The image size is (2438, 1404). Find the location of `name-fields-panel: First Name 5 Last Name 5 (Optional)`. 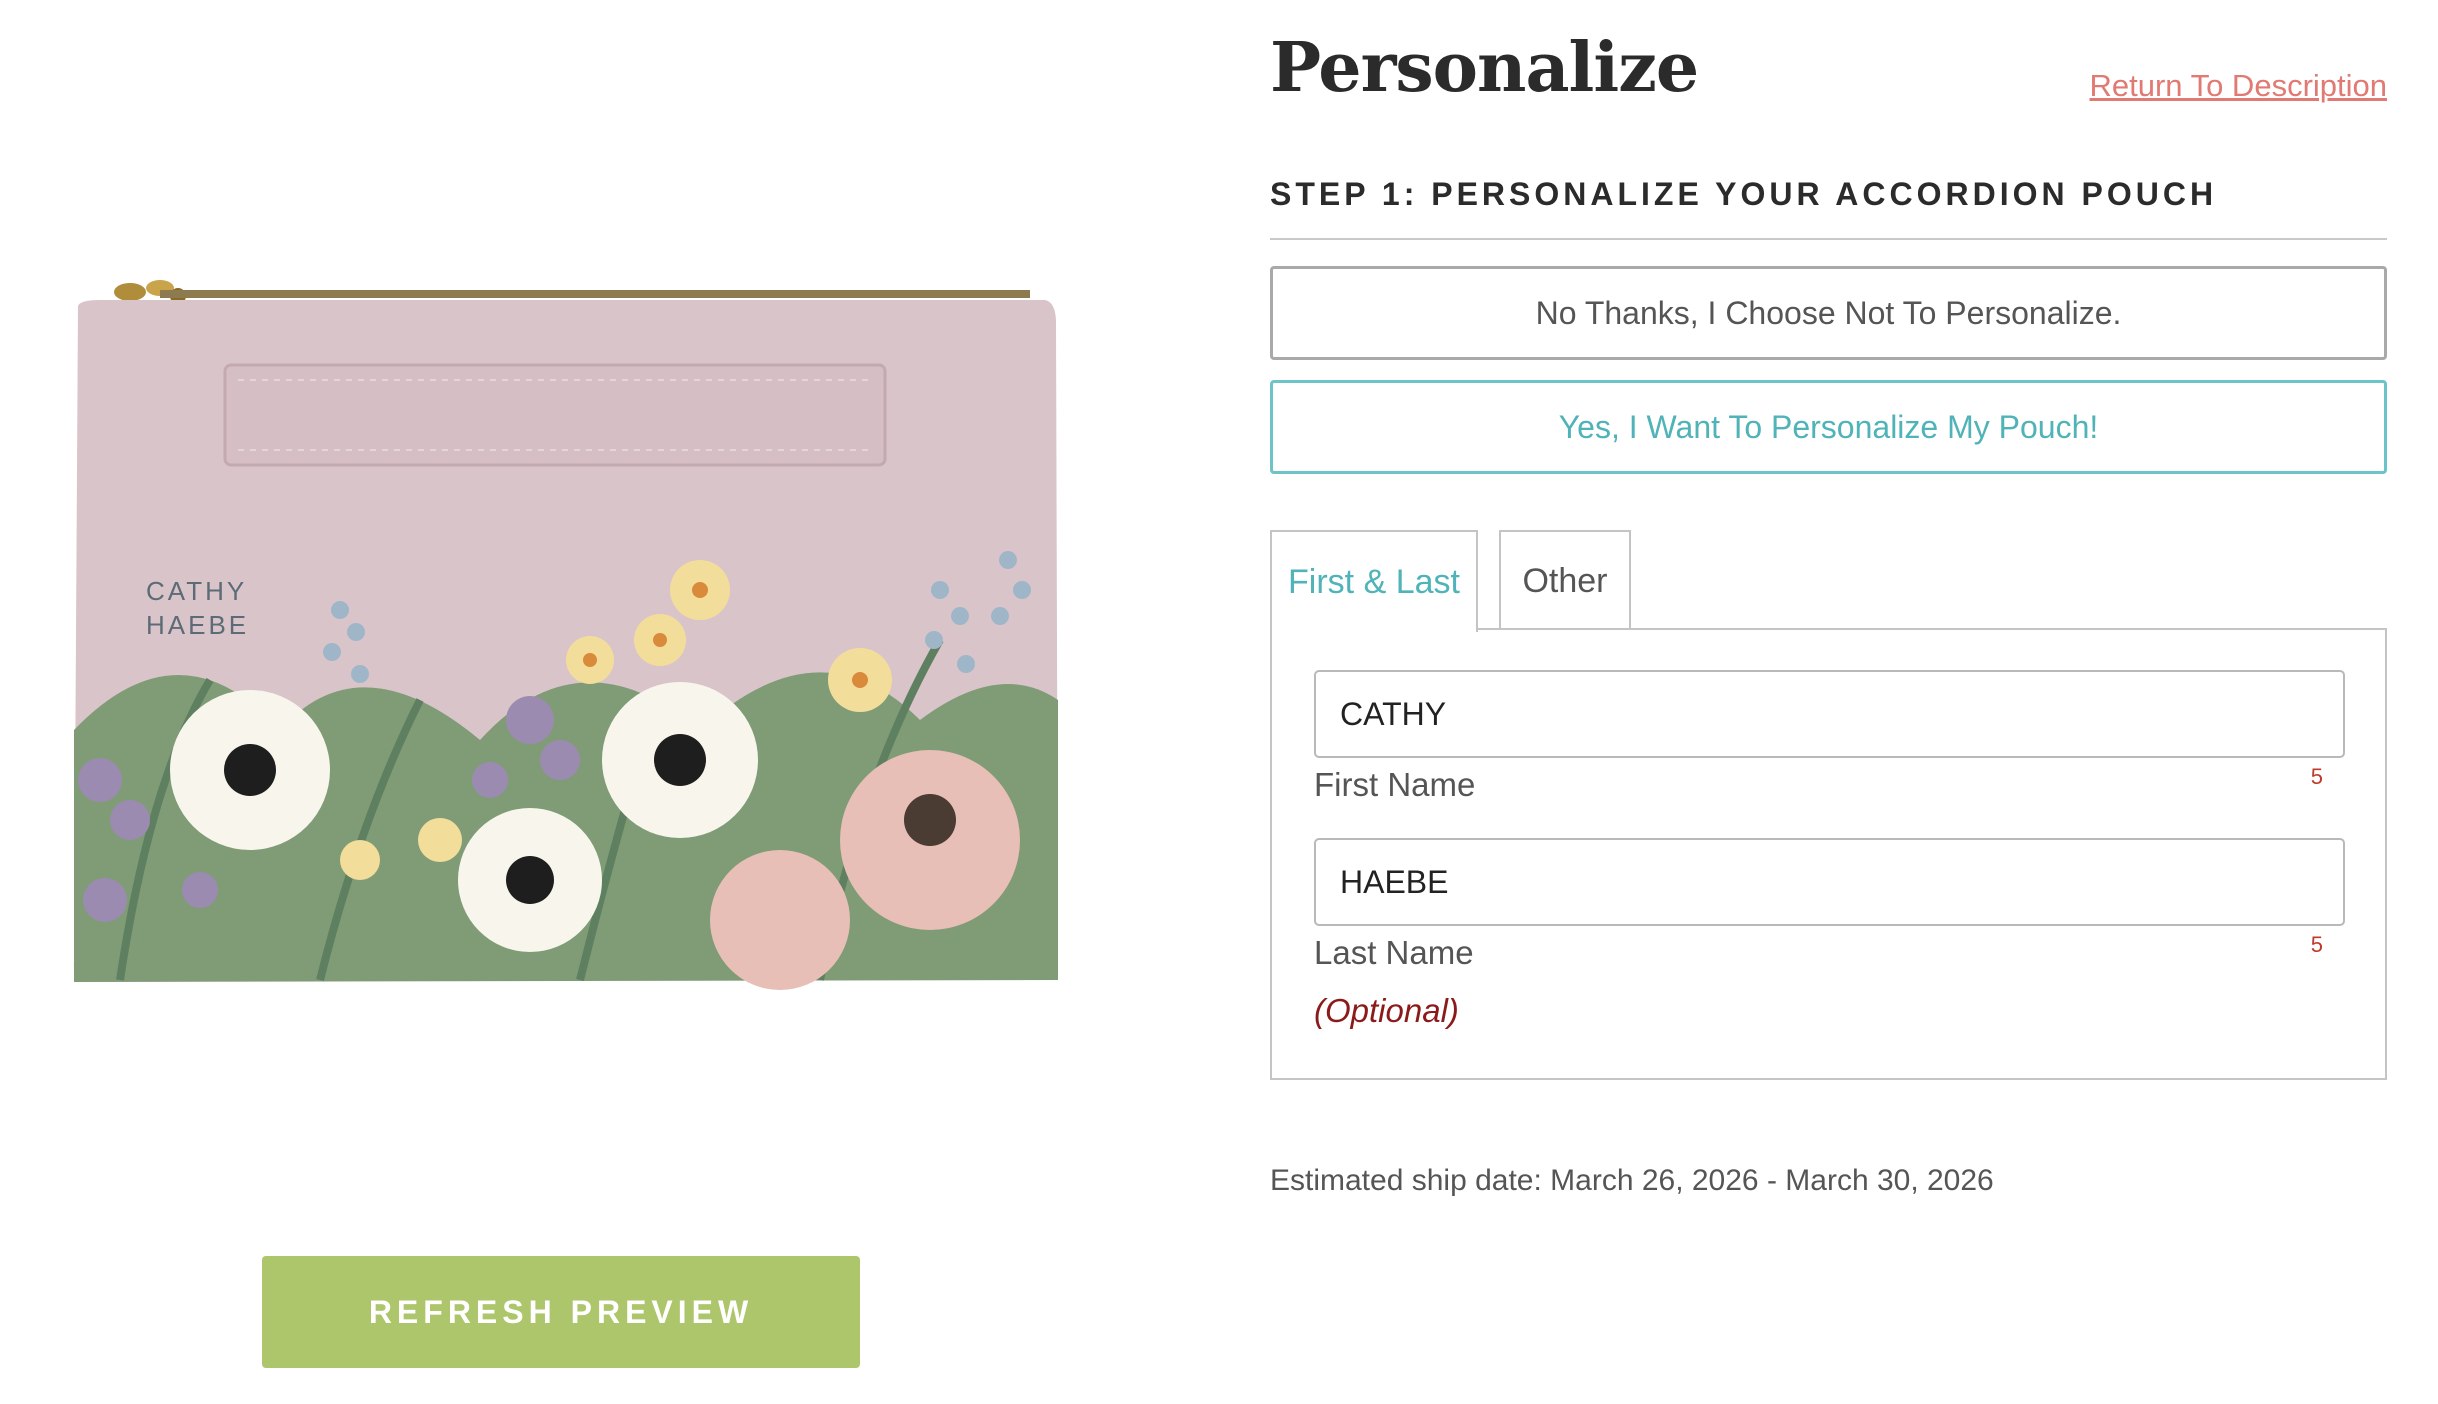

name-fields-panel: First Name 5 Last Name 5 (Optional) is located at coordinates (1828, 854).